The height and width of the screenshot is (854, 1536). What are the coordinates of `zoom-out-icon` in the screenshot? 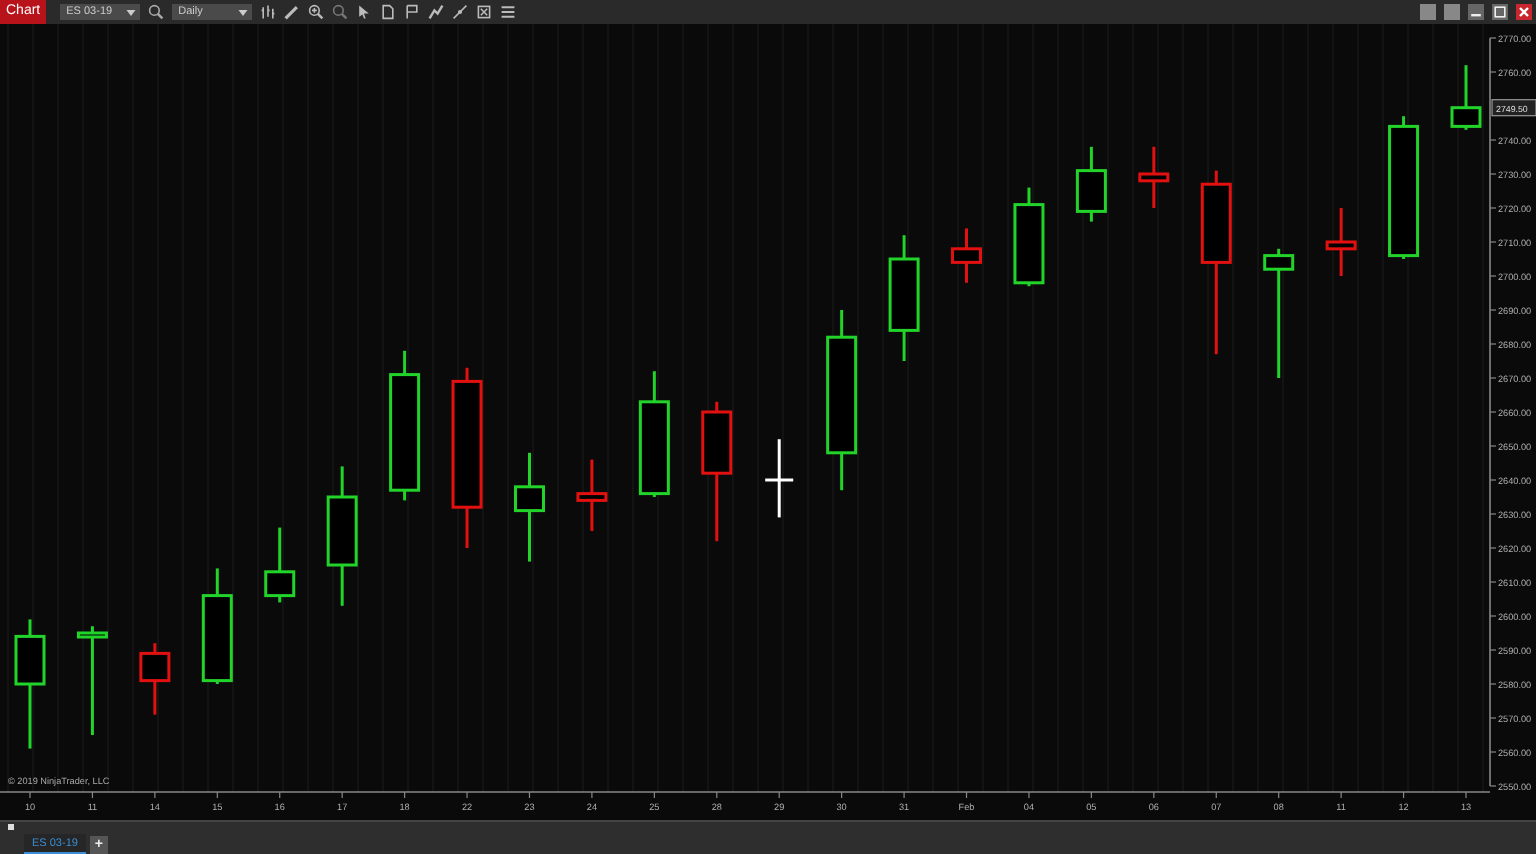 It's located at (340, 12).